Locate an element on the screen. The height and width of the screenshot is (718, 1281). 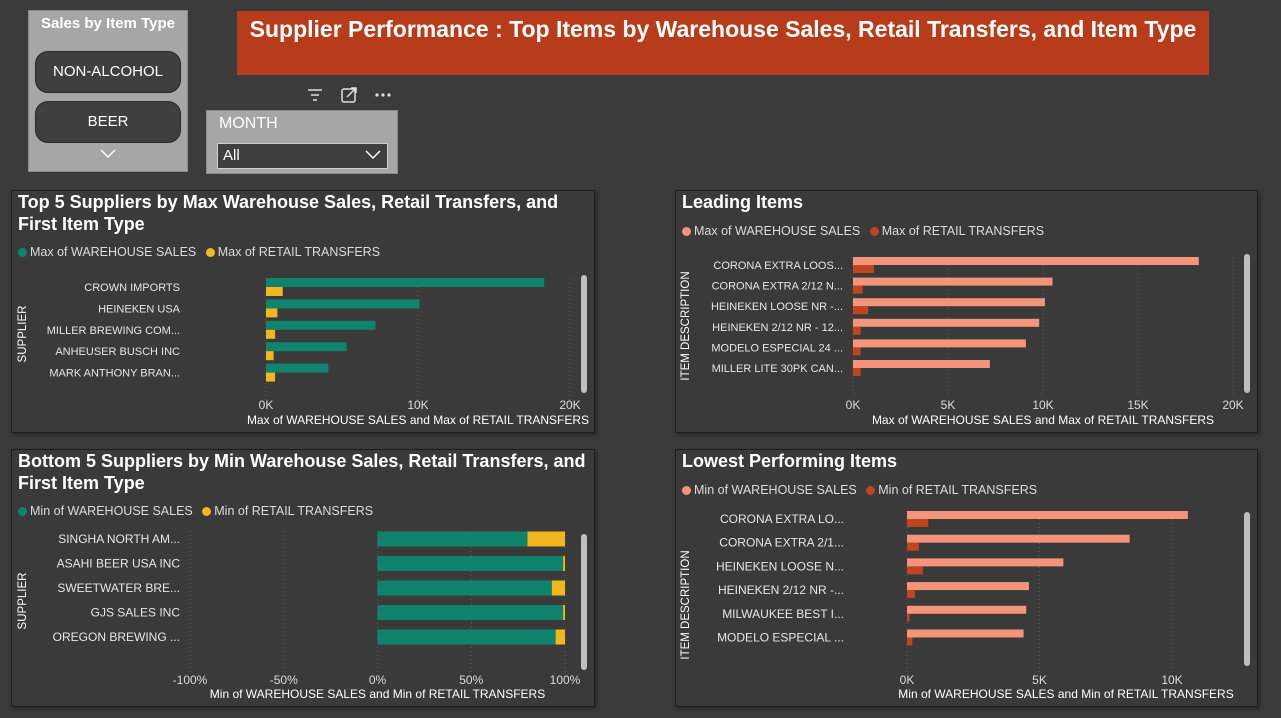
month-dropdown: All is located at coordinates (302, 156).